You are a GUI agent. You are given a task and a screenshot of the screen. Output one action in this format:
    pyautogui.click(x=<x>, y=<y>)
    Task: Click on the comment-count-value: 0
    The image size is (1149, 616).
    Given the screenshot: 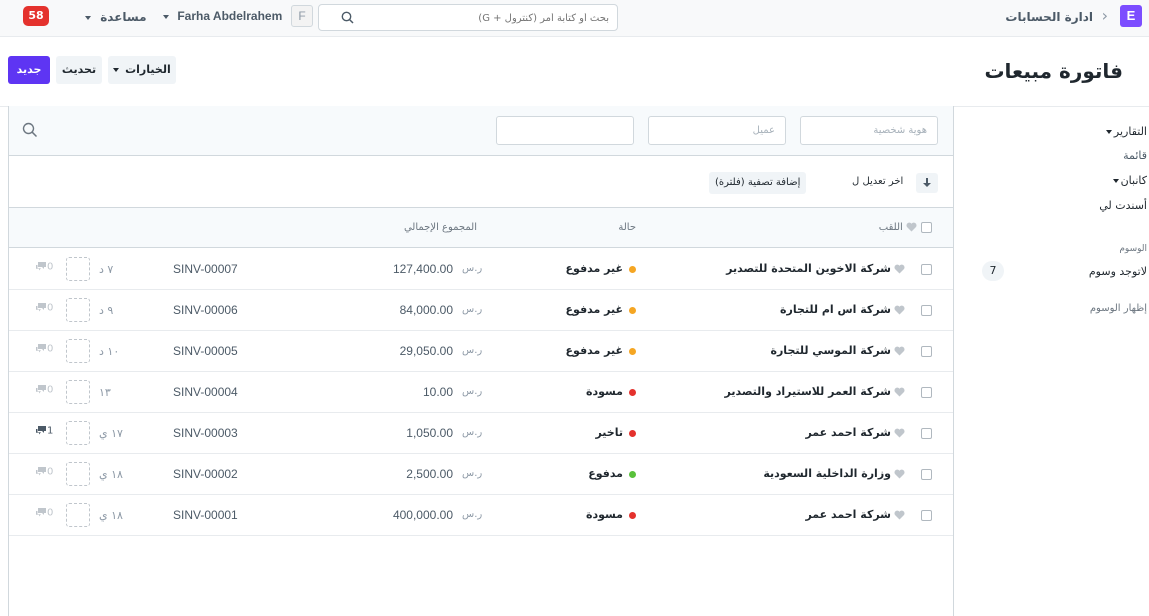 What is the action you would take?
    pyautogui.click(x=50, y=472)
    